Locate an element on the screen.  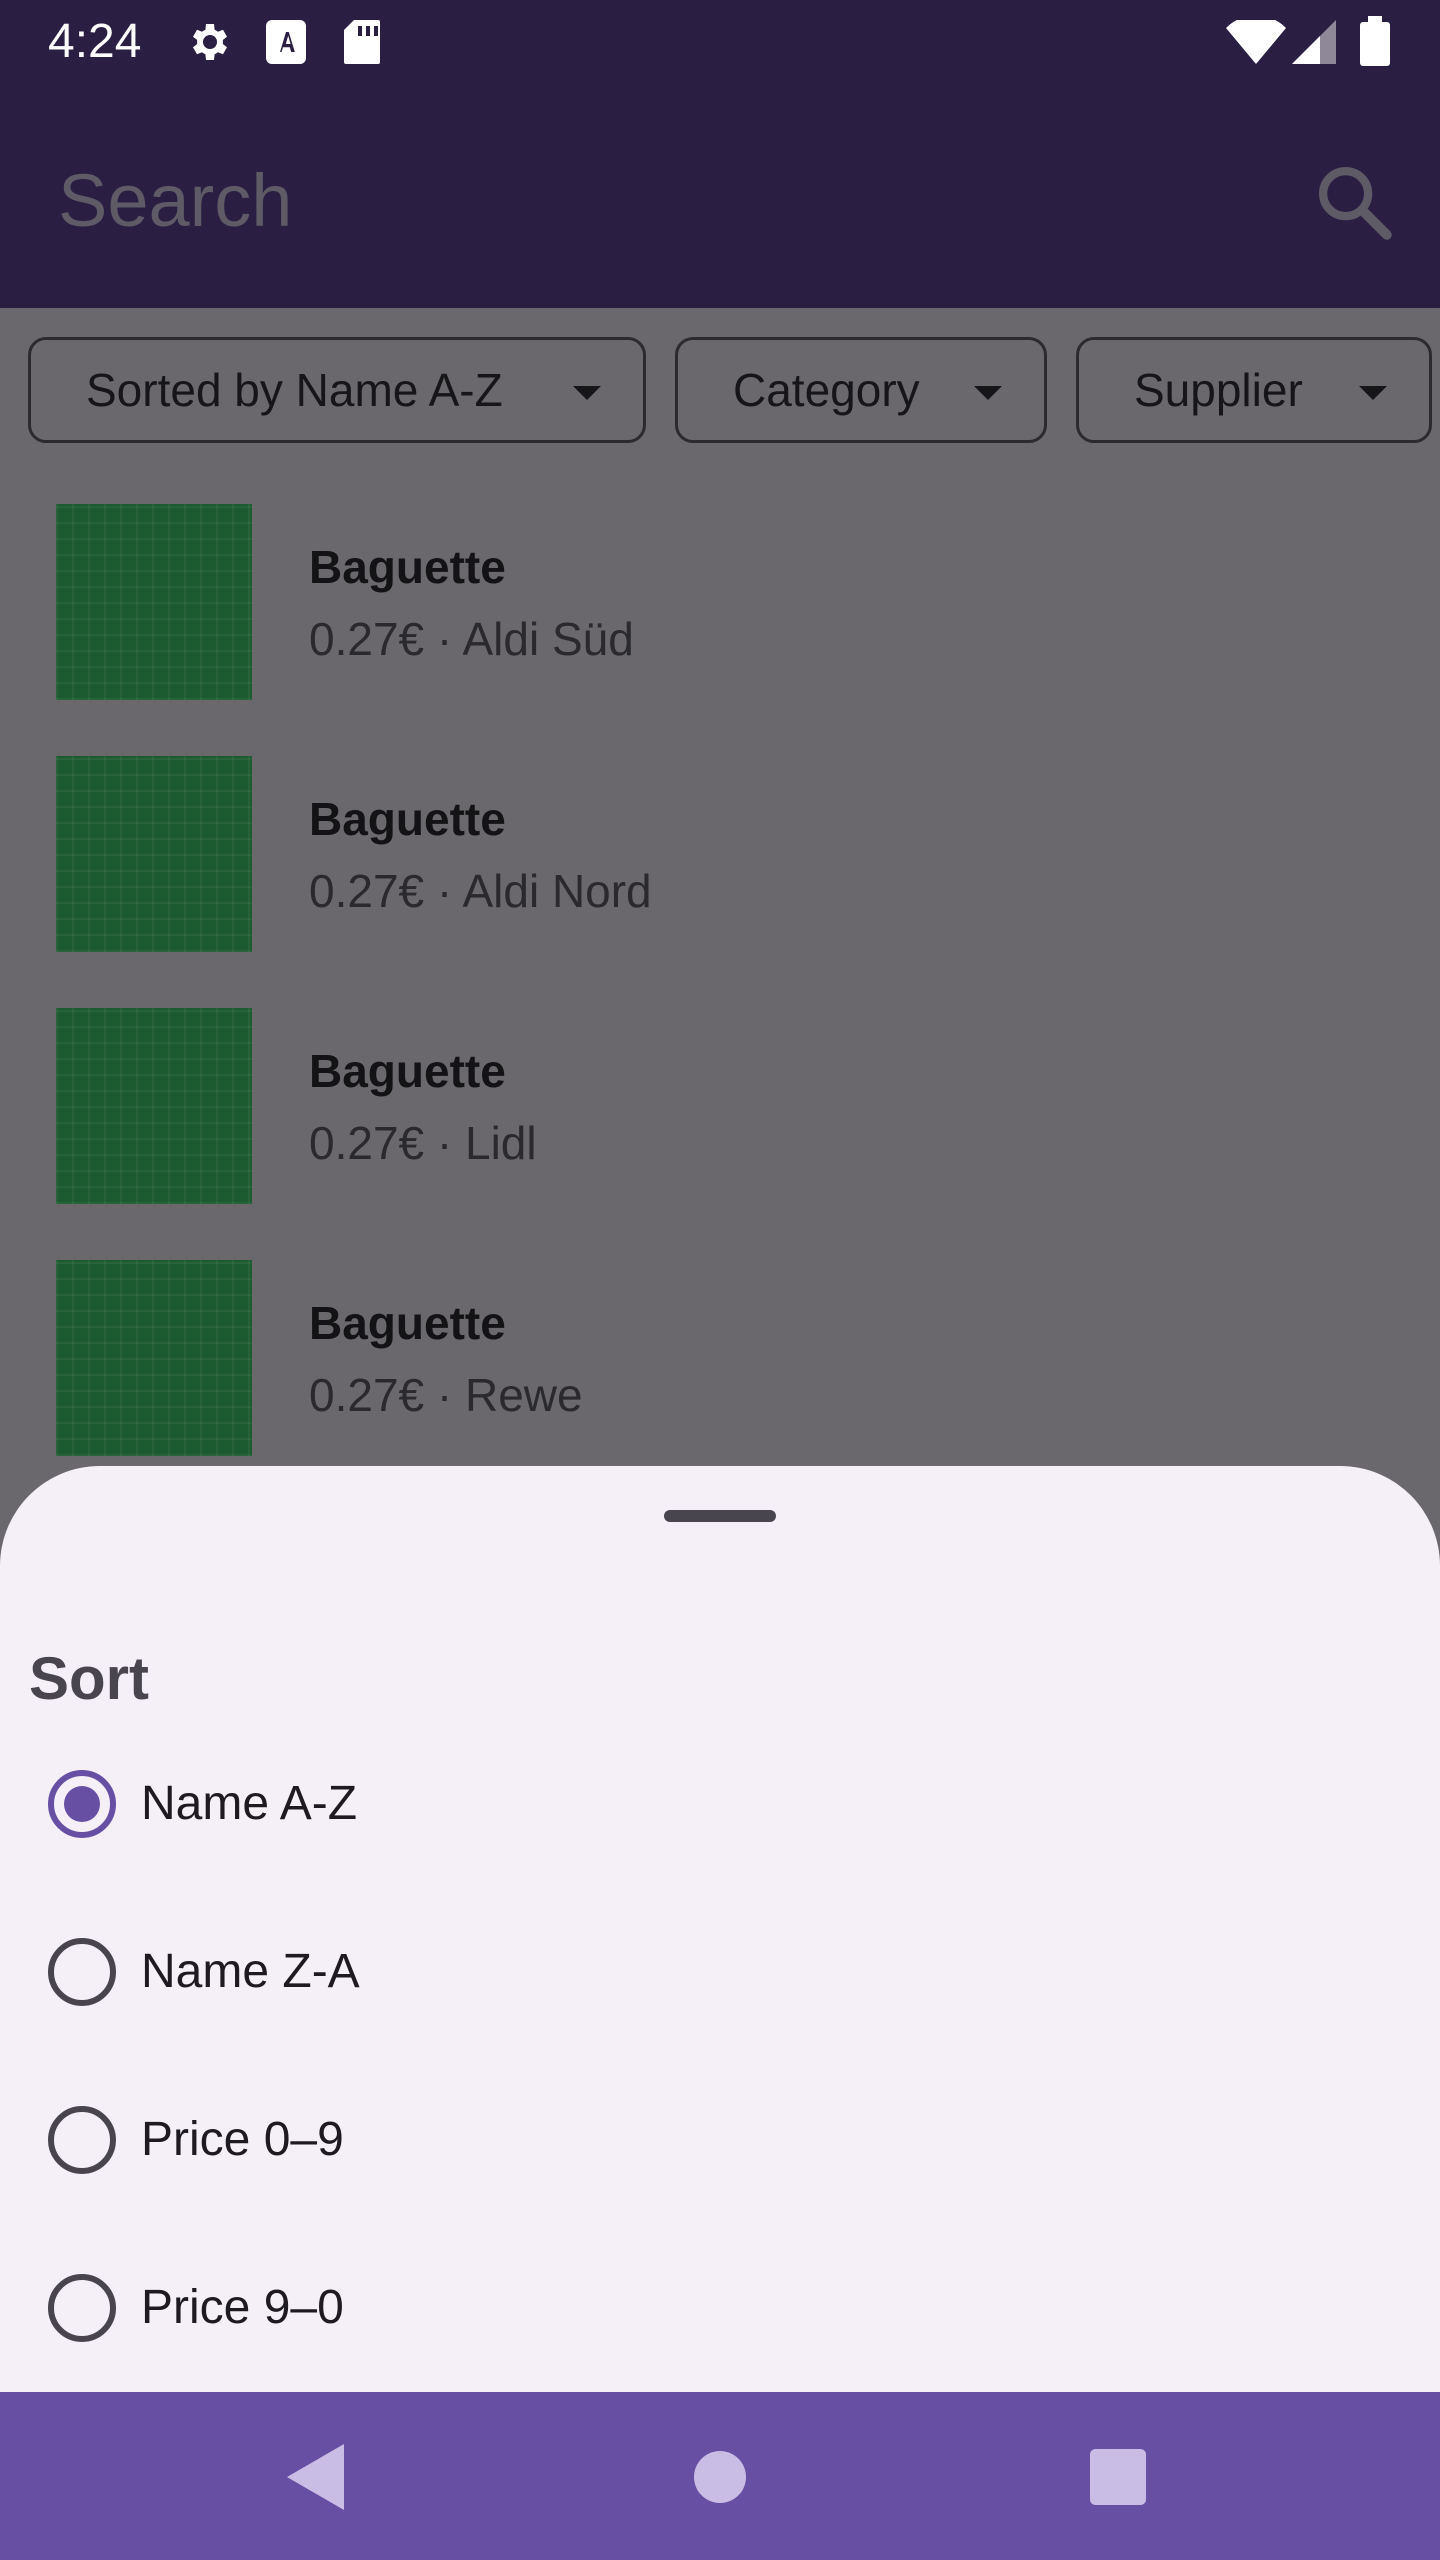
radio-selected-icon is located at coordinates (82, 1804).